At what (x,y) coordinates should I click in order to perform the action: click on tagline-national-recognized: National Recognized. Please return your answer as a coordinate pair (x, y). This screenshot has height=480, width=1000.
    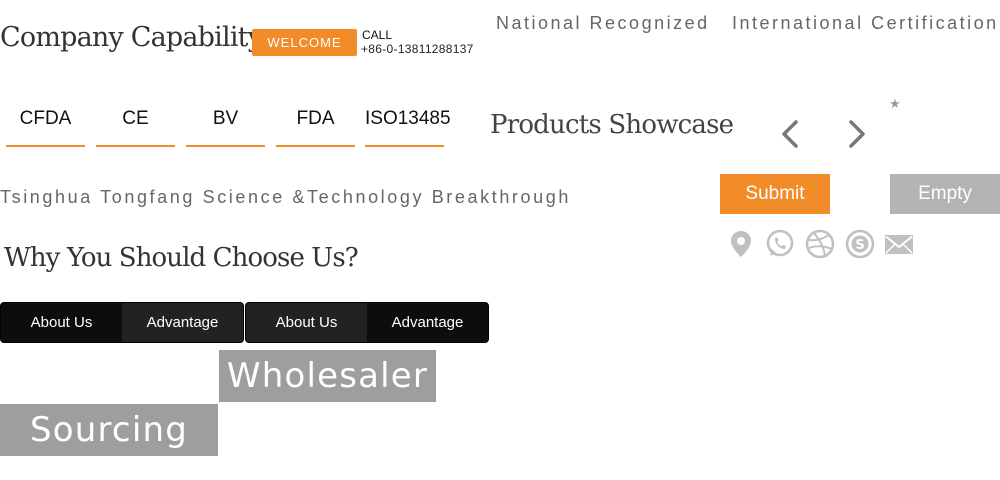
    Looking at the image, I should click on (603, 23).